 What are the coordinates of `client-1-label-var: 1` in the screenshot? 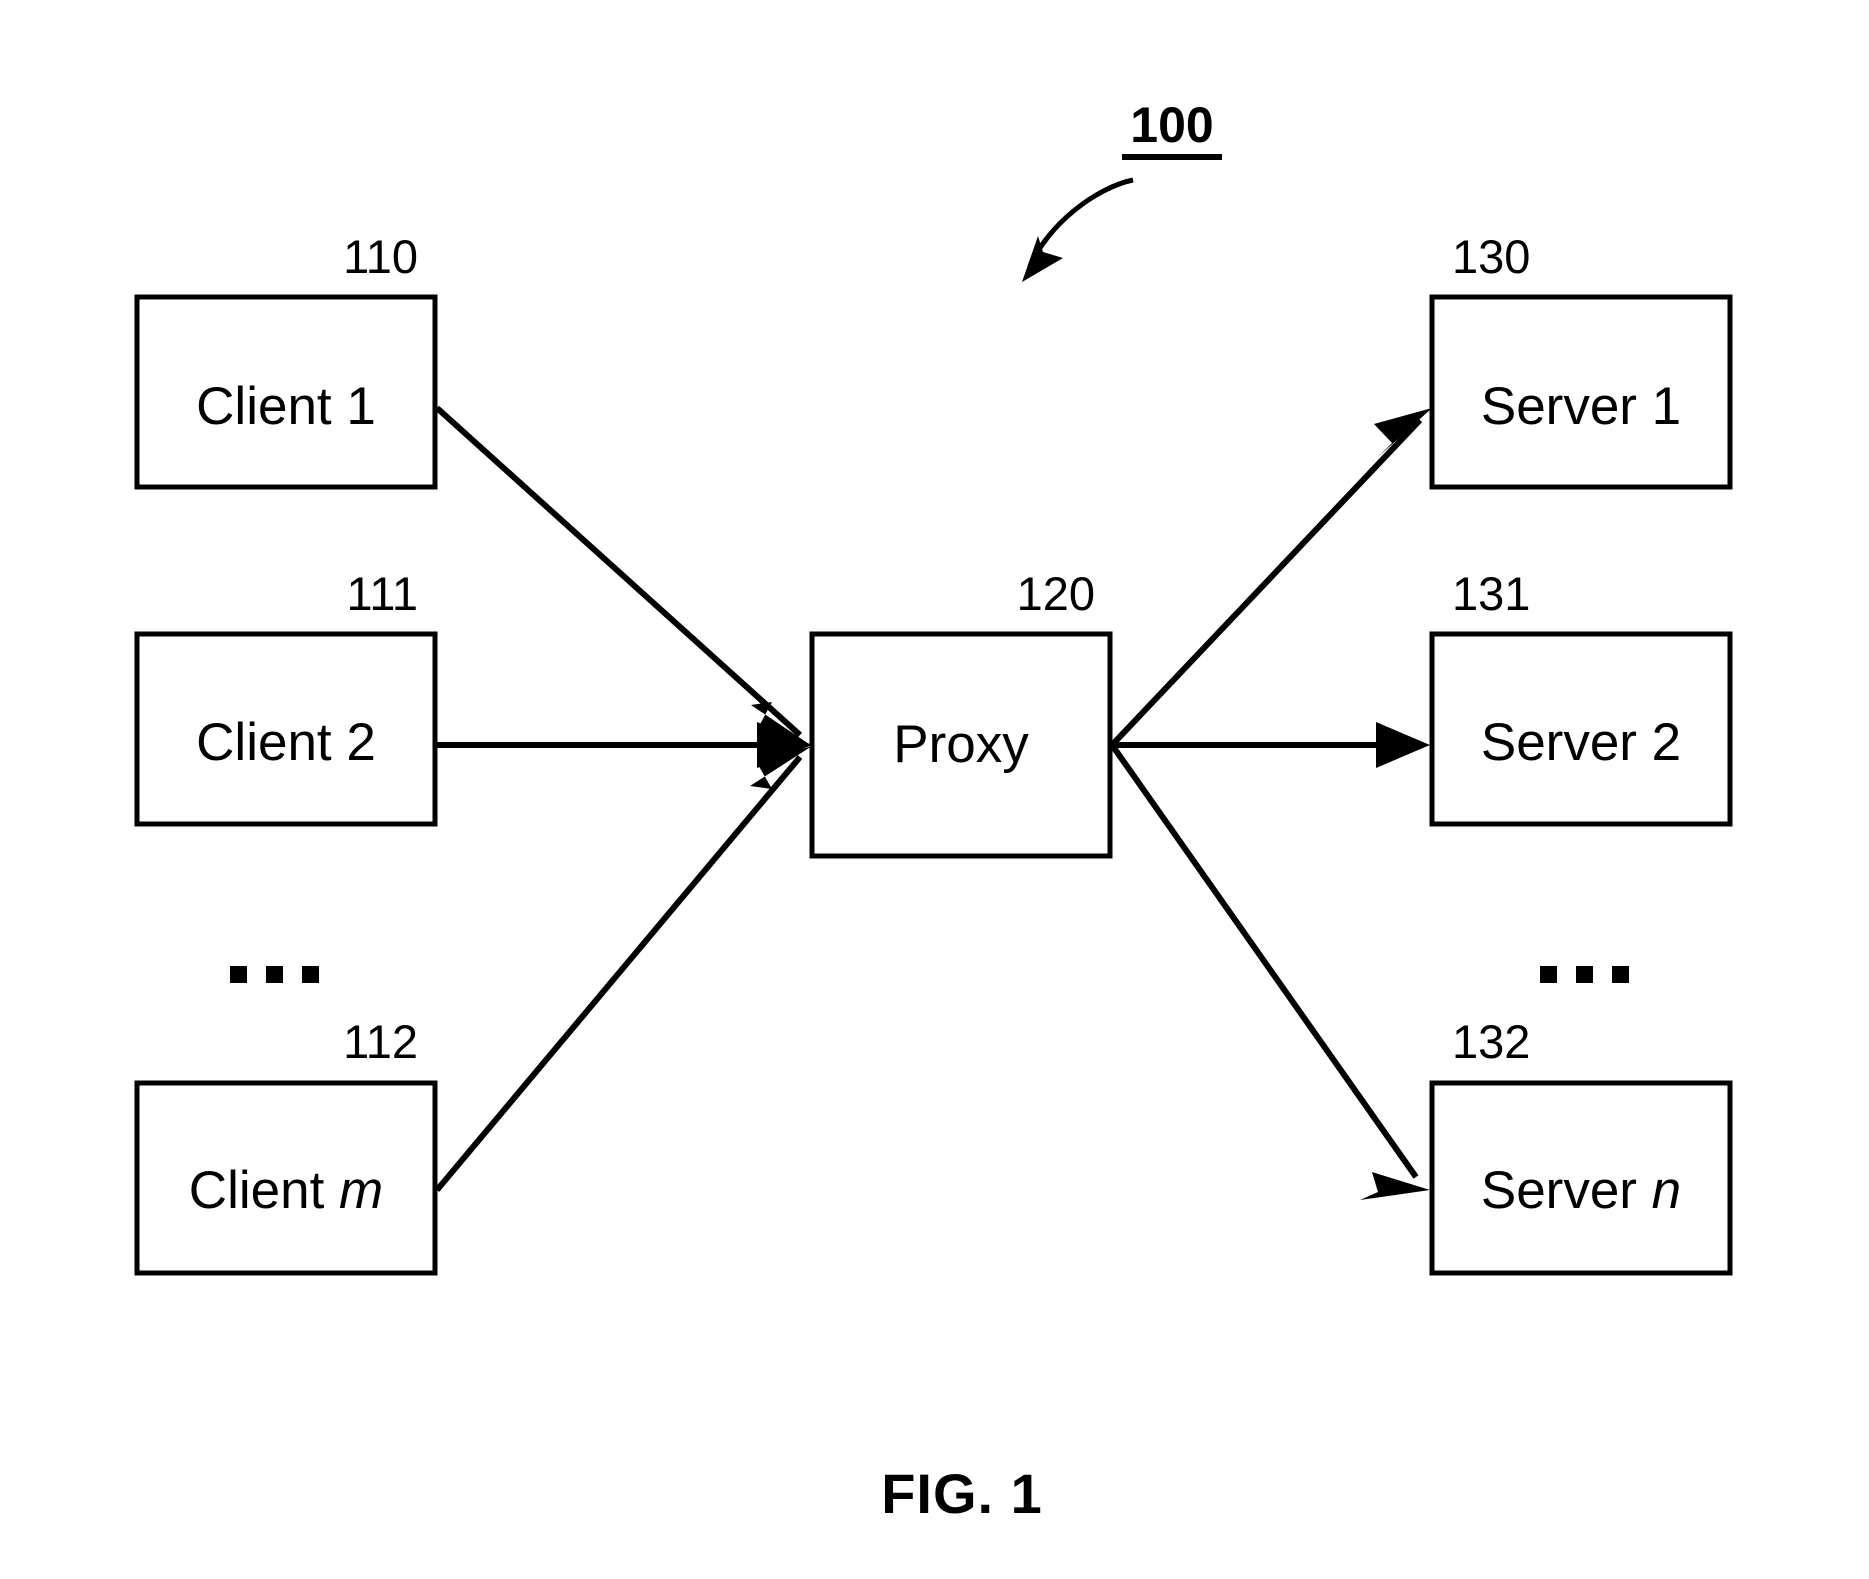 It's located at (360, 406).